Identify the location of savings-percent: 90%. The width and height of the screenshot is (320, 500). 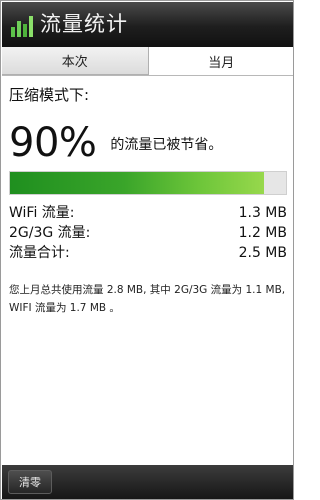
(53, 143).